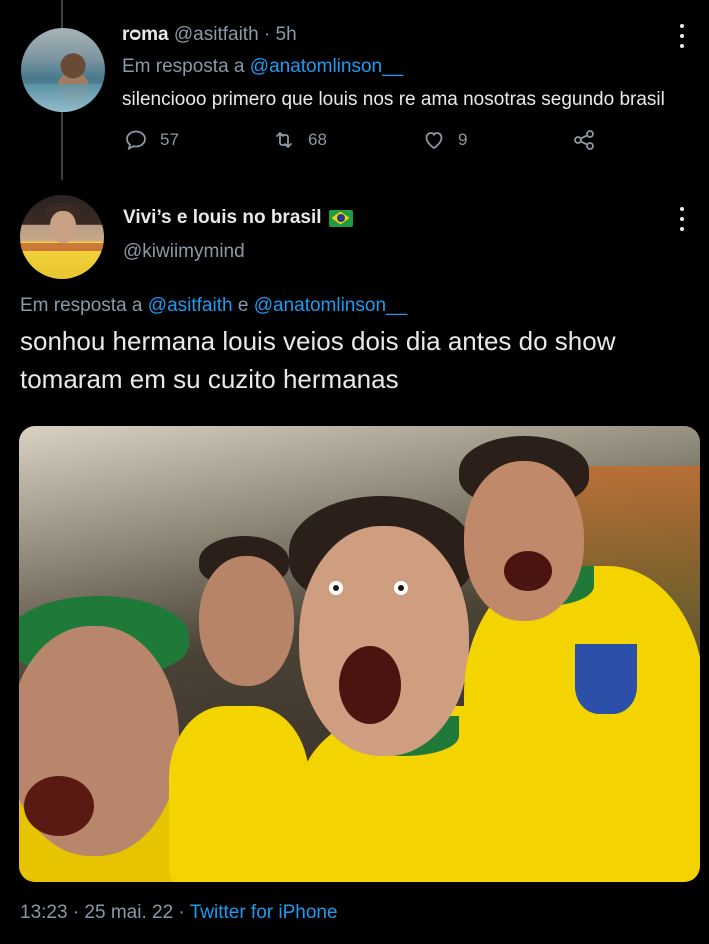 This screenshot has height=944, width=709. I want to click on handle: @asitfaith, so click(216, 34).